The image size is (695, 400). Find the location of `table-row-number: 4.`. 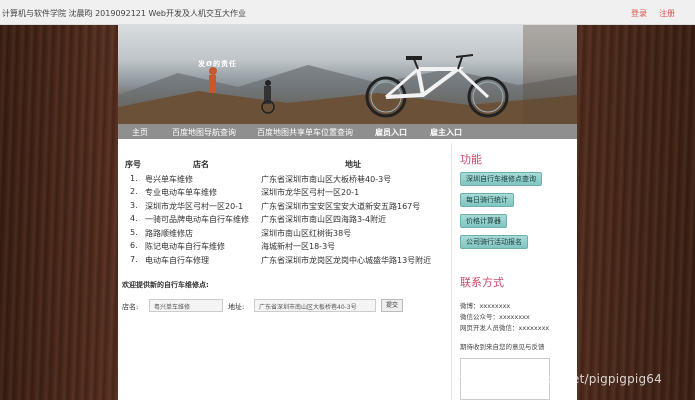

table-row-number: 4. is located at coordinates (134, 218).